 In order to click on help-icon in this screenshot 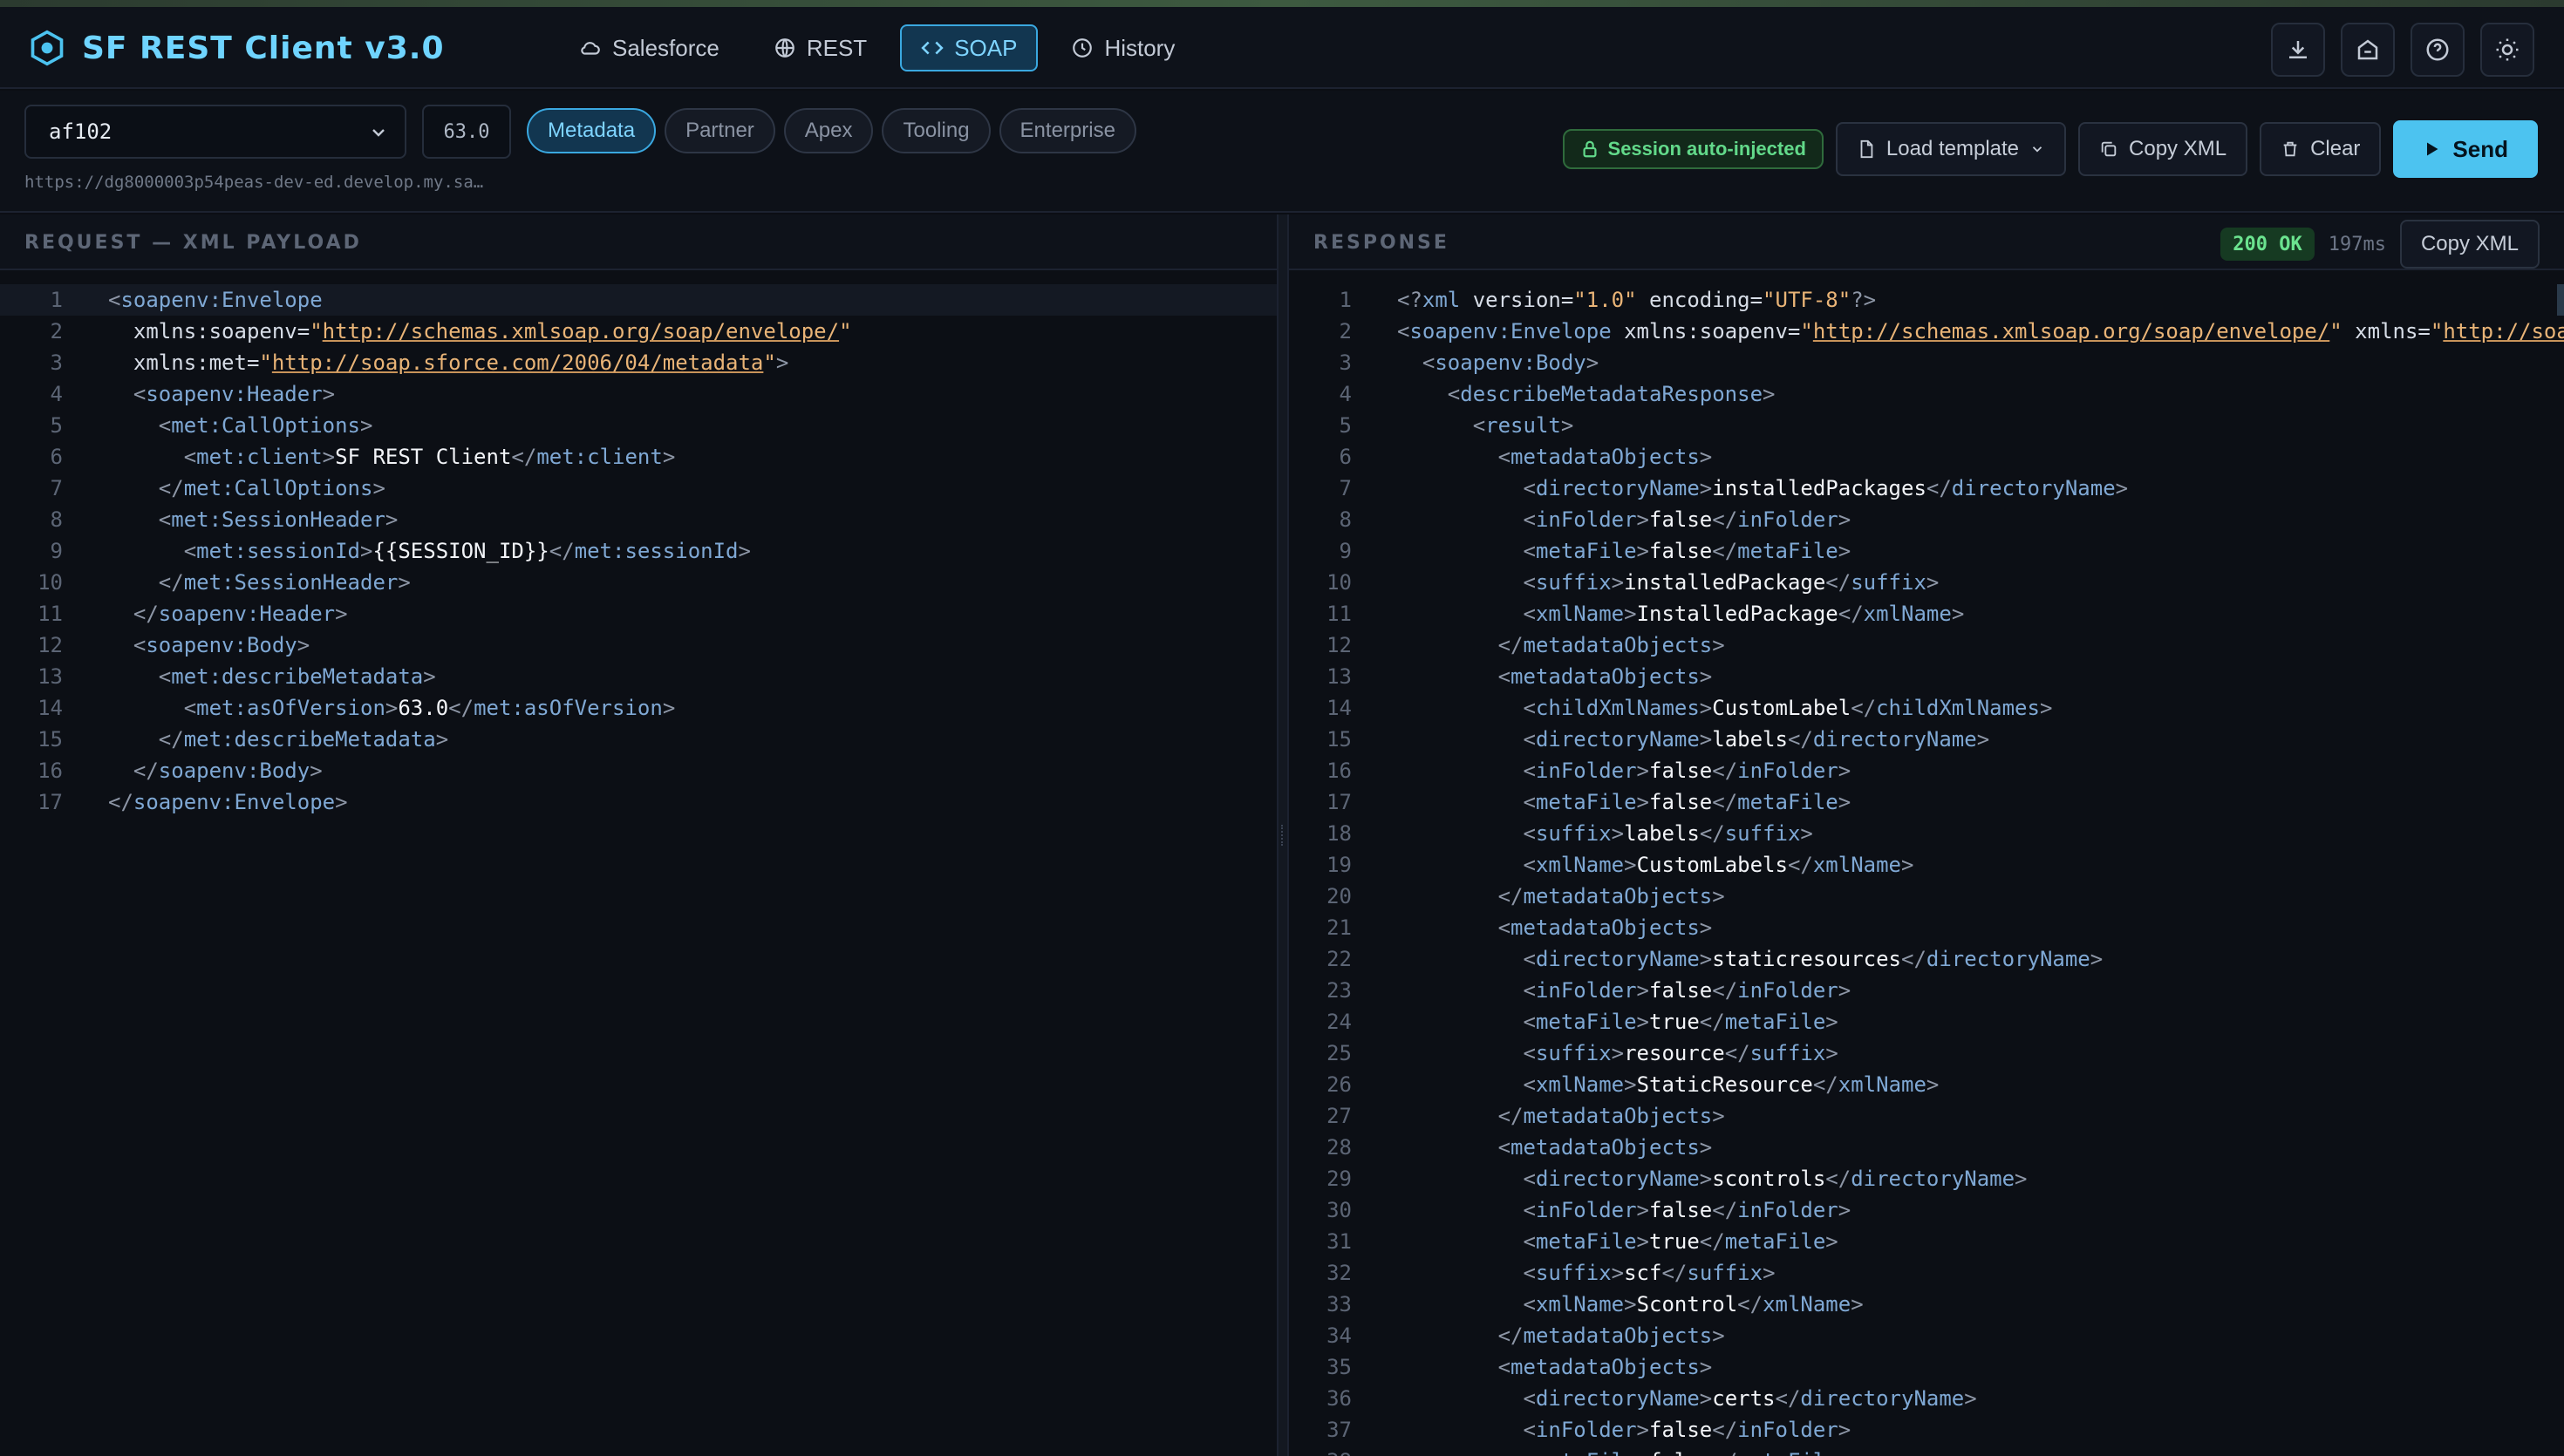, I will do `click(2437, 49)`.